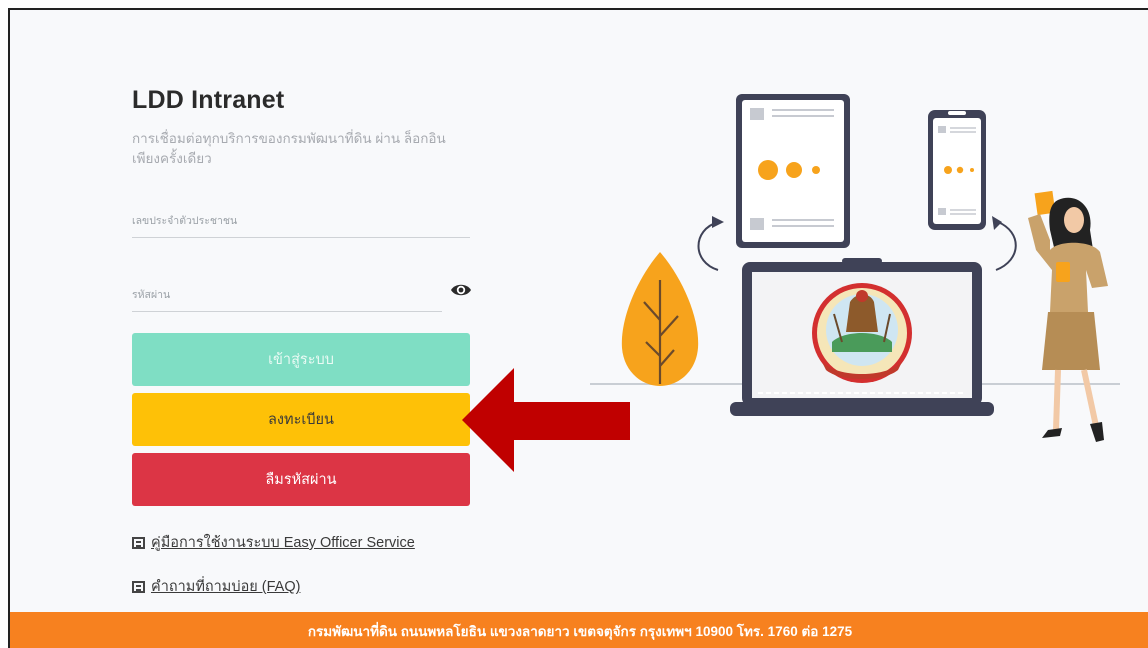  I want to click on citizen-id-placeholder: เลขประจำตัวประชาชน, so click(185, 221).